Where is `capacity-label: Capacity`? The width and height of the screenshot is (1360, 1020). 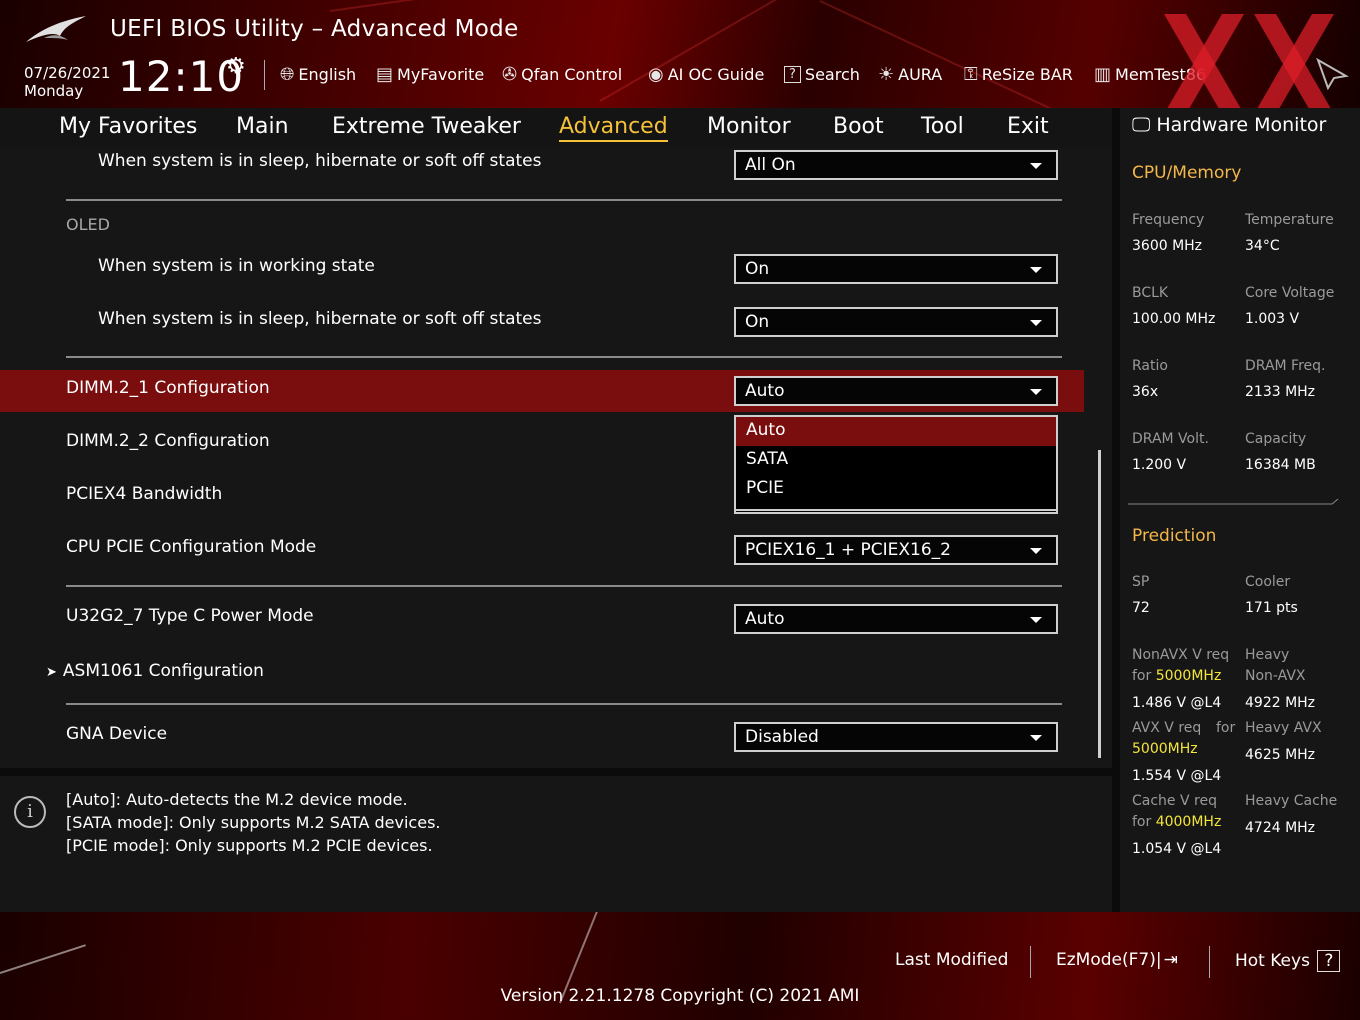 capacity-label: Capacity is located at coordinates (1276, 439).